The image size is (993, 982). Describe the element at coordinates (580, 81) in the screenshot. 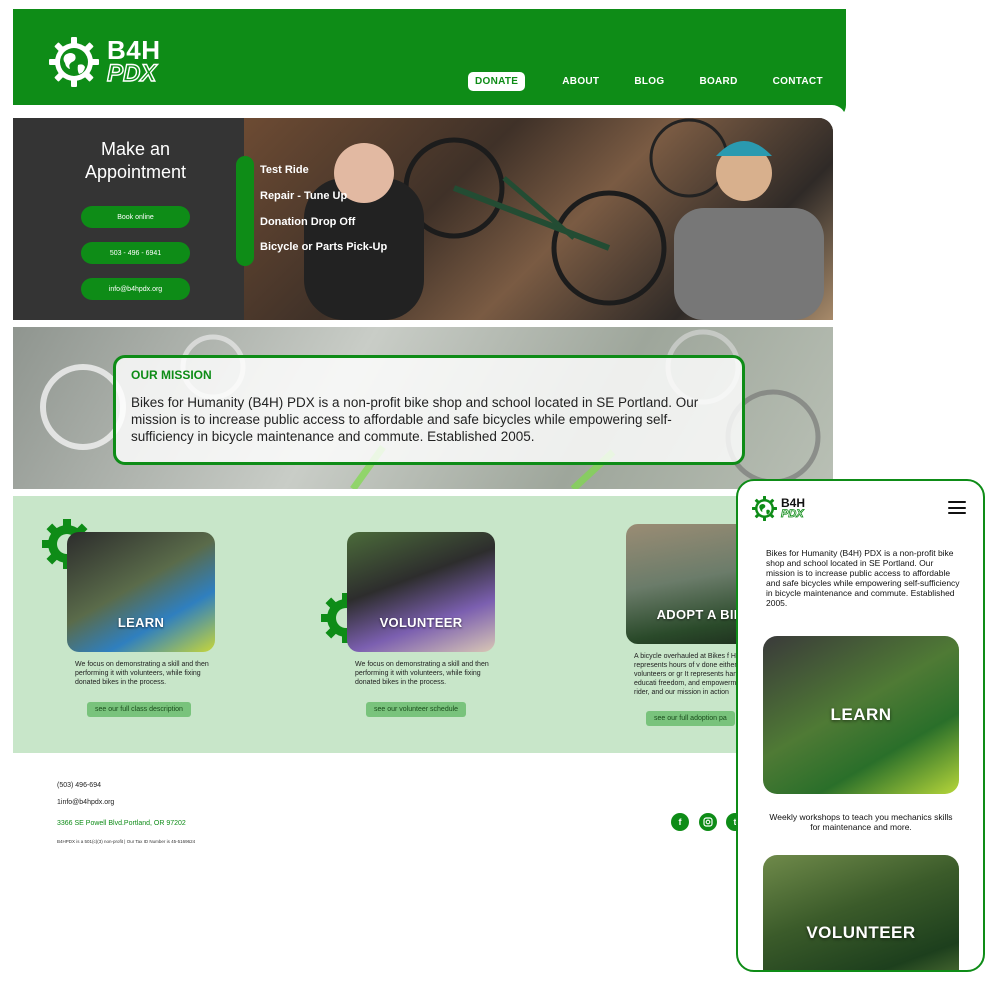

I see `nav-item-about: ABOUT` at that location.